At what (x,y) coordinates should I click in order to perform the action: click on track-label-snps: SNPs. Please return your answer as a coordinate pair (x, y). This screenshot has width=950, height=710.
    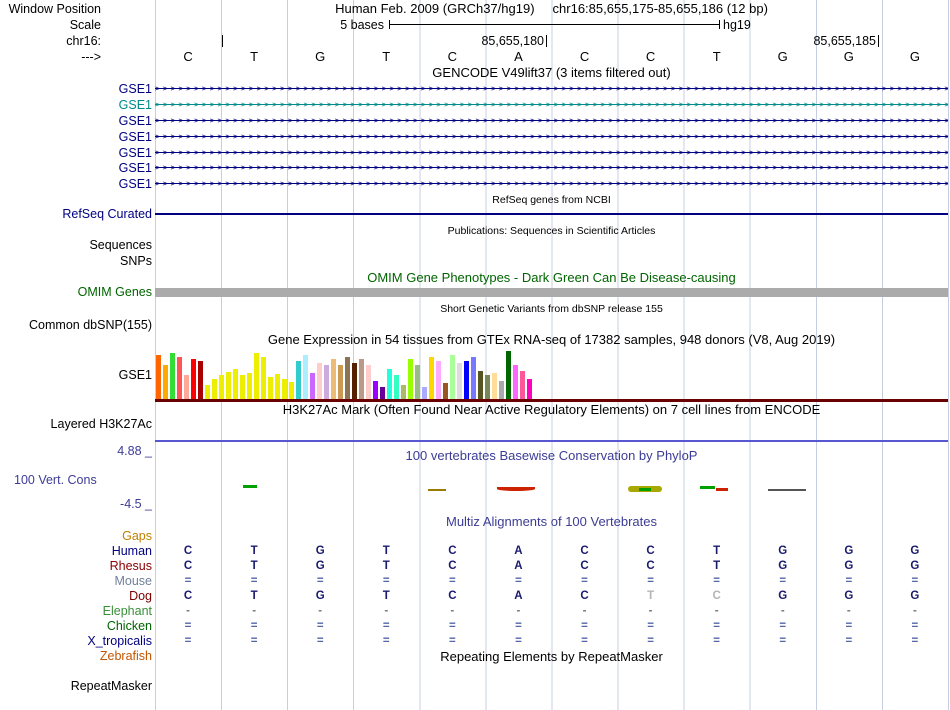
    Looking at the image, I should click on (77, 261).